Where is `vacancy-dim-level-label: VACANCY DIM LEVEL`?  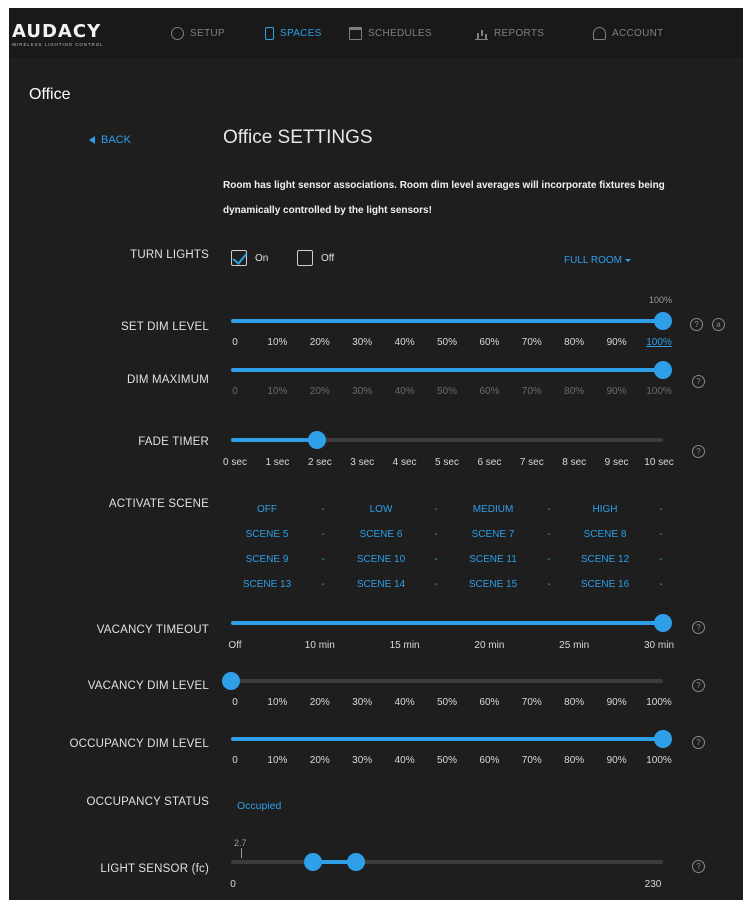 vacancy-dim-level-label: VACANCY DIM LEVEL is located at coordinates (148, 686).